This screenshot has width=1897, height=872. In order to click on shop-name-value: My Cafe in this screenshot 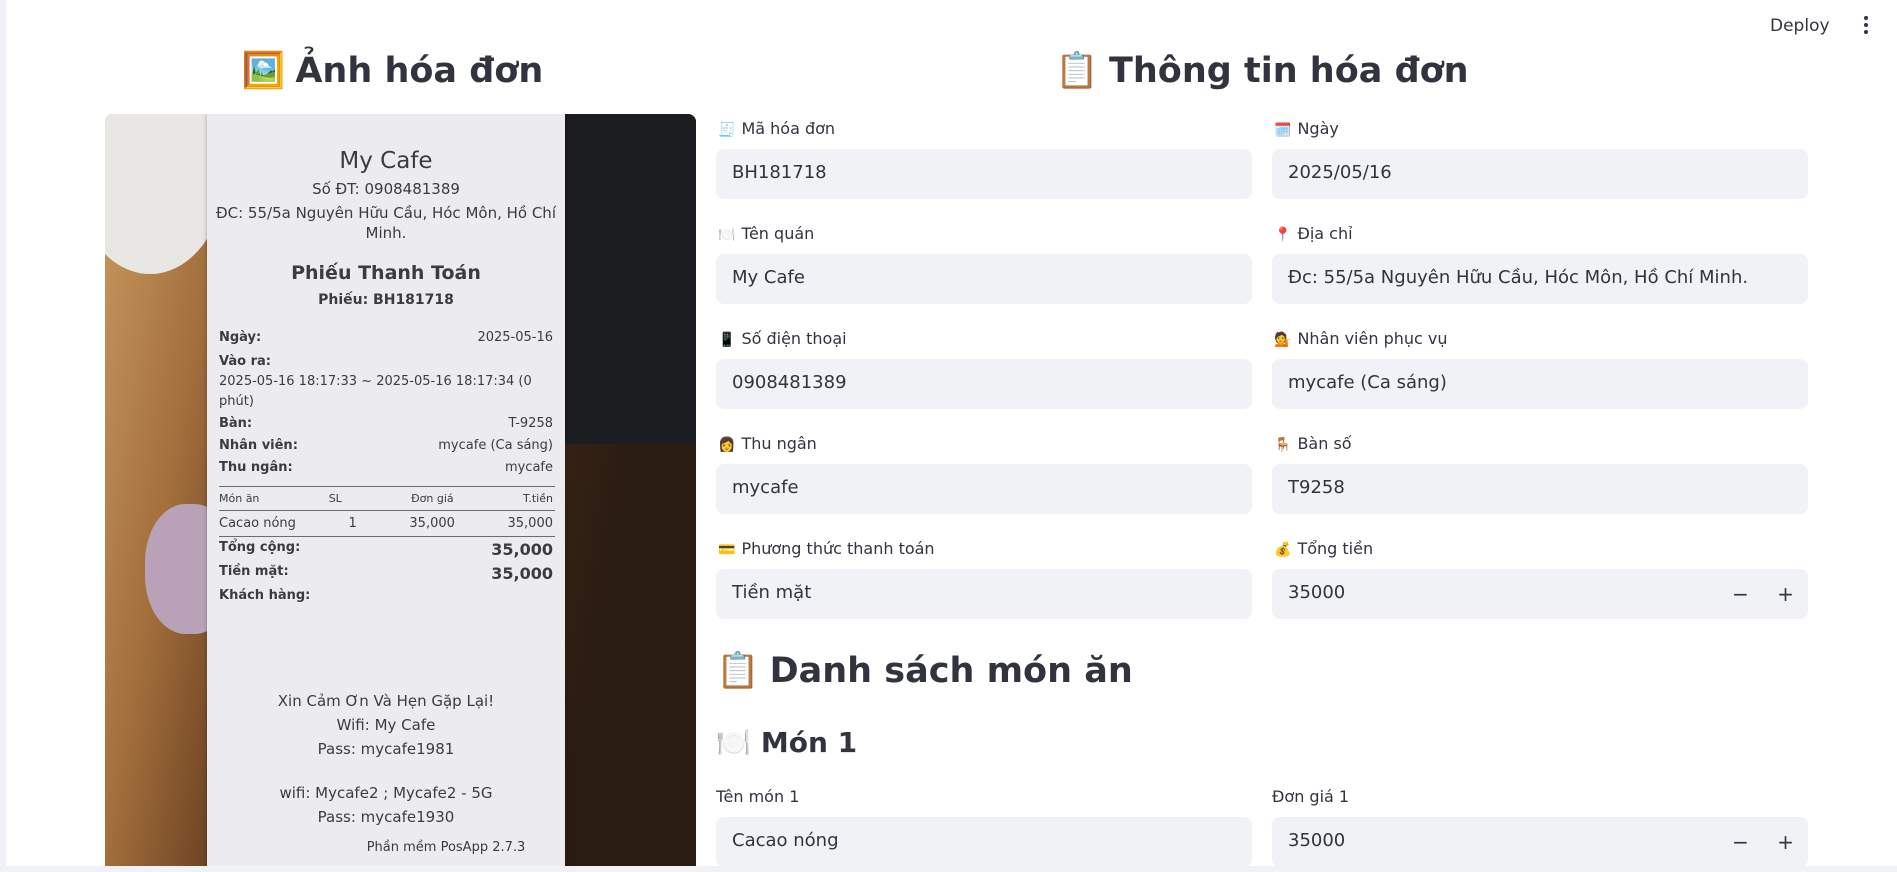, I will do `click(768, 277)`.